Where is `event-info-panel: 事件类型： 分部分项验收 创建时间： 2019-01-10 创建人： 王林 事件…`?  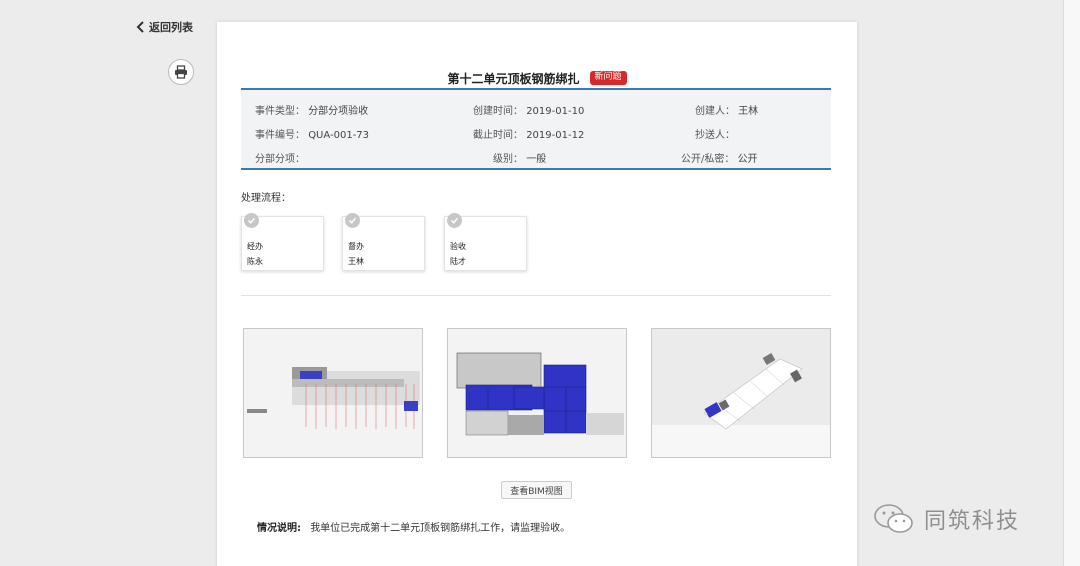 event-info-panel: 事件类型： 分部分项验收 创建时间： 2019-01-10 创建人： 王林 事件… is located at coordinates (536, 129).